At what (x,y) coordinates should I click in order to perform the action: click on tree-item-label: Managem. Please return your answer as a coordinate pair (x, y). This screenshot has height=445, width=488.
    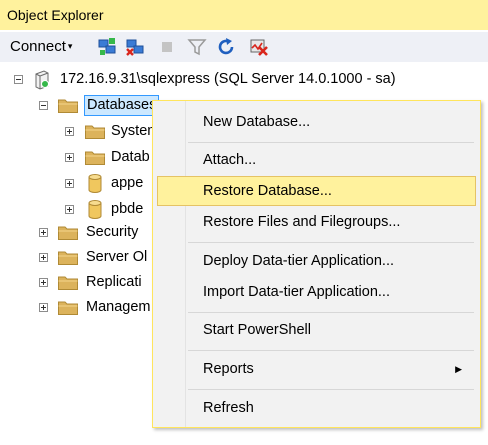
    Looking at the image, I should click on (118, 307).